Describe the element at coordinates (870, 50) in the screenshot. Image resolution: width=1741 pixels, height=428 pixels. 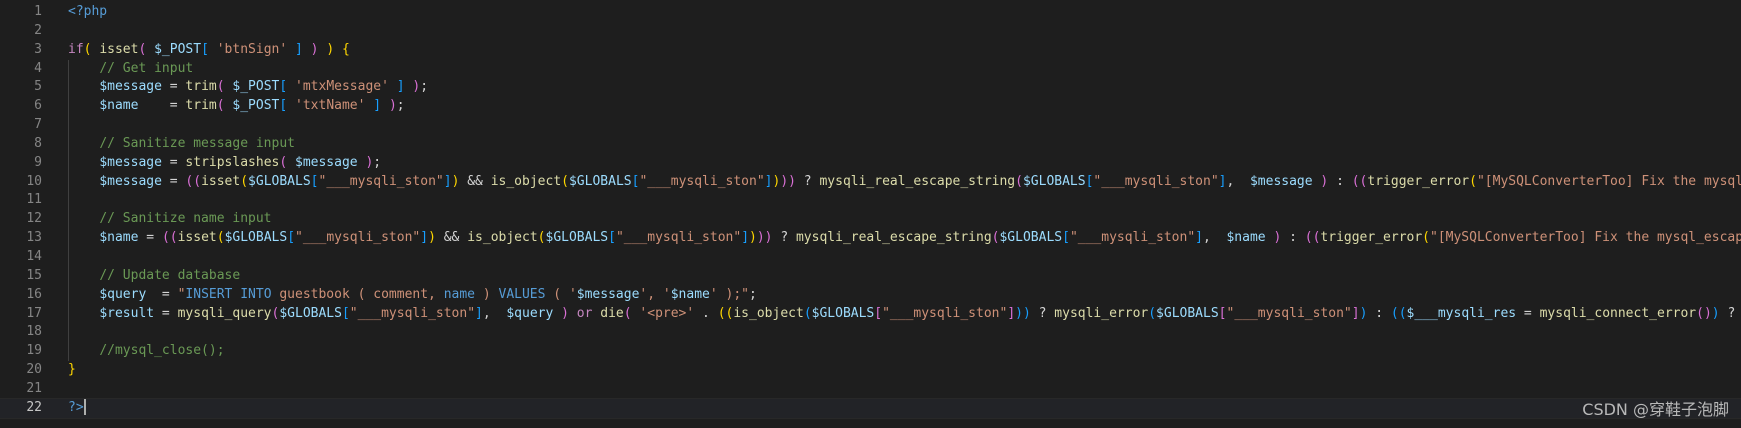
I see `code-line: 3 if( isset( $_POST[ 'btnSign' ] ) ) {` at that location.